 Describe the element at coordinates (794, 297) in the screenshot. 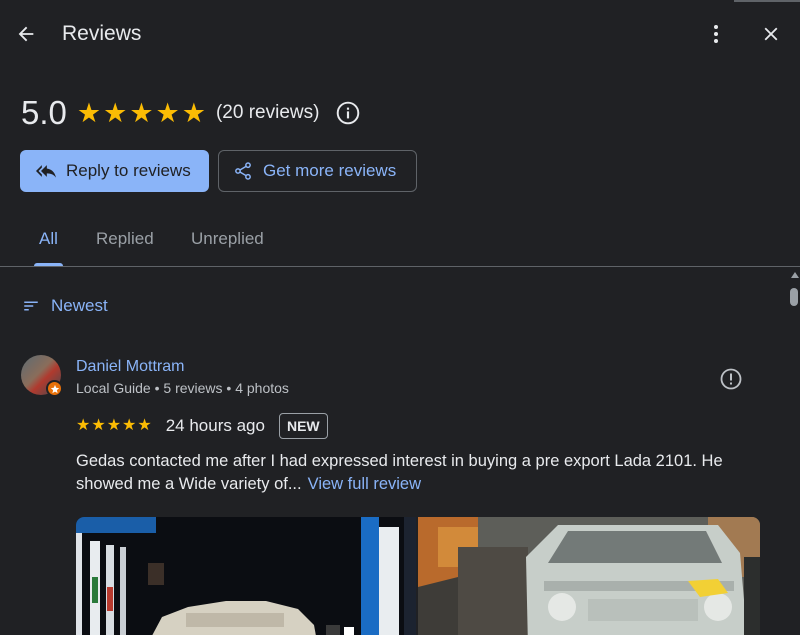

I see `scroll-thumb` at that location.